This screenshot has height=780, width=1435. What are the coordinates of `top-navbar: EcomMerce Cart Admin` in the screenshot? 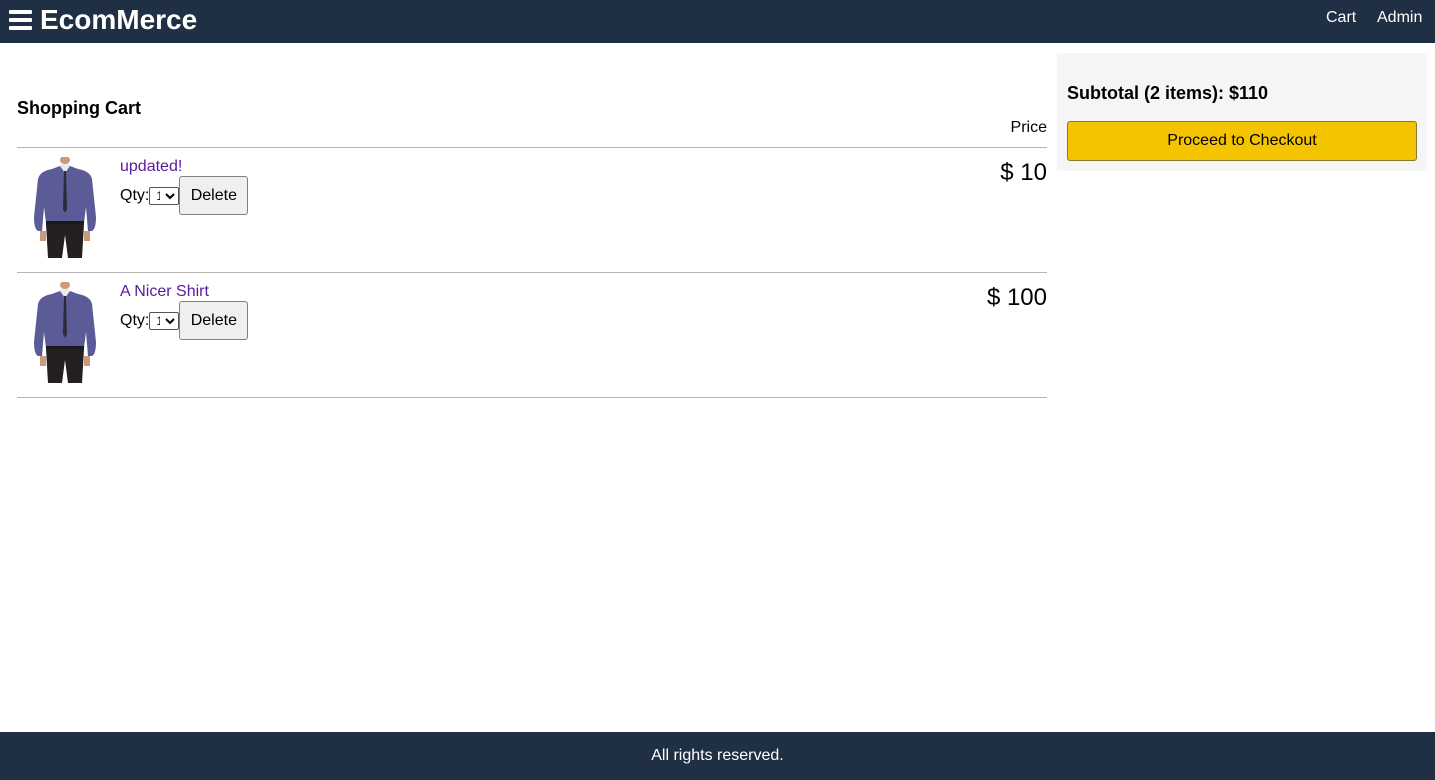 It's located at (717, 21).